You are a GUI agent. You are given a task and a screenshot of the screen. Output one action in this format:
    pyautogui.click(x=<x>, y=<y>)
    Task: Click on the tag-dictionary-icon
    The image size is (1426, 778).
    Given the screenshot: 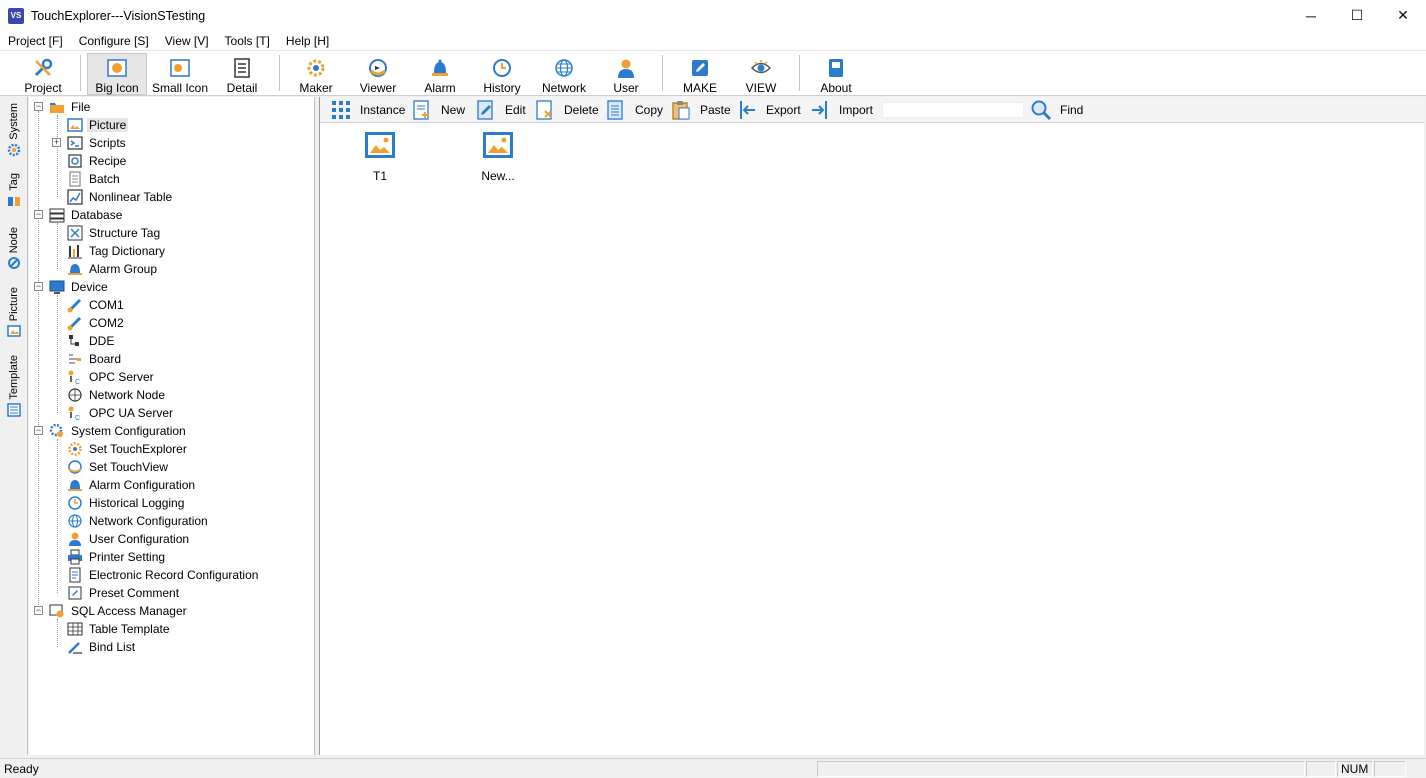 What is the action you would take?
    pyautogui.click(x=75, y=252)
    